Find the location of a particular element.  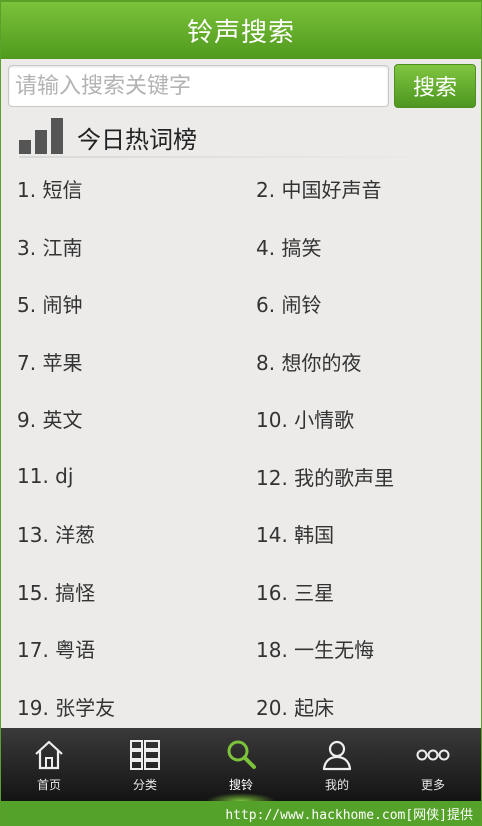

hot-word-item: 5. 闹钟 is located at coordinates (49, 303).